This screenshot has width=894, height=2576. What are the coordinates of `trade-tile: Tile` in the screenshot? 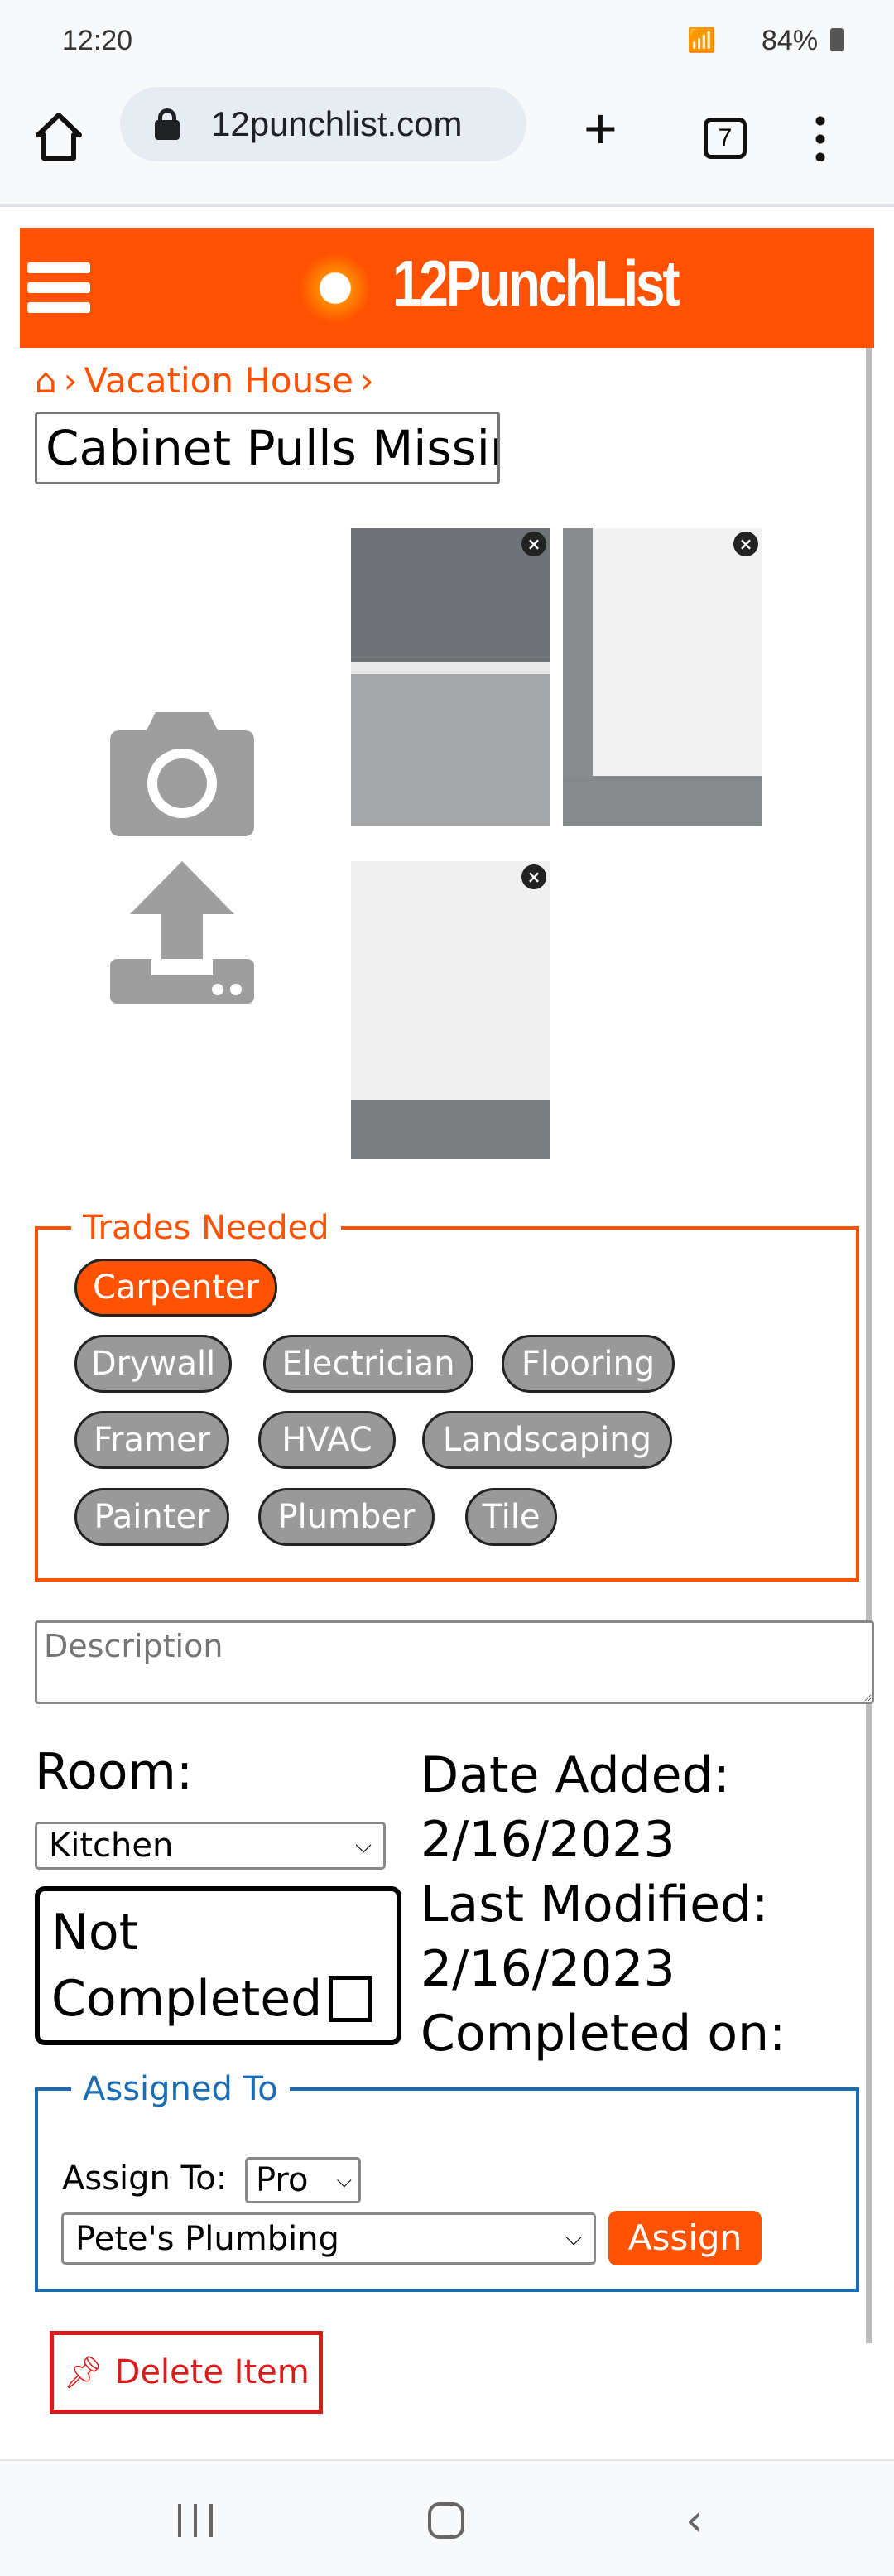 It's located at (511, 1517).